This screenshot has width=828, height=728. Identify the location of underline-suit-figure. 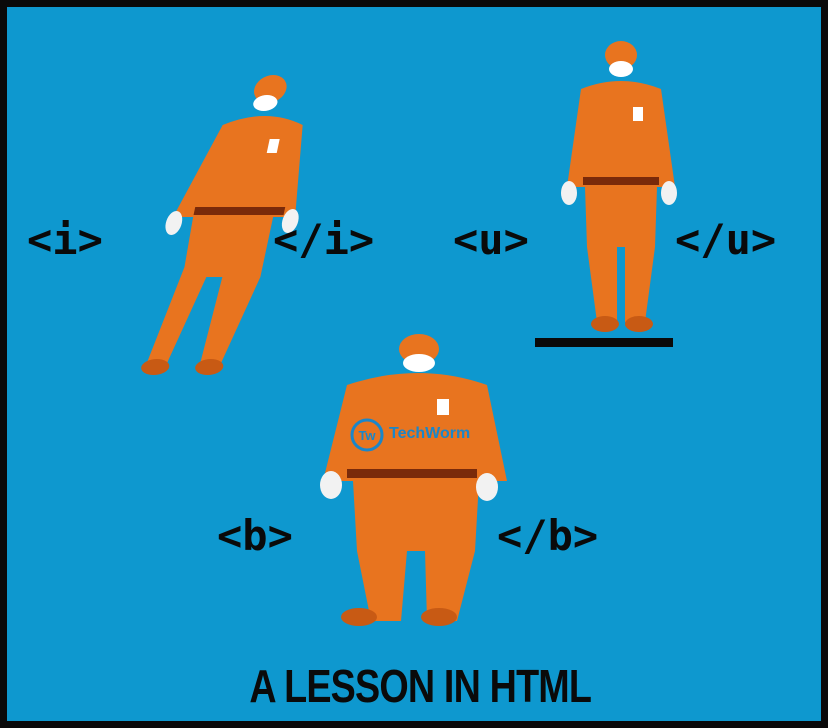
(619, 186).